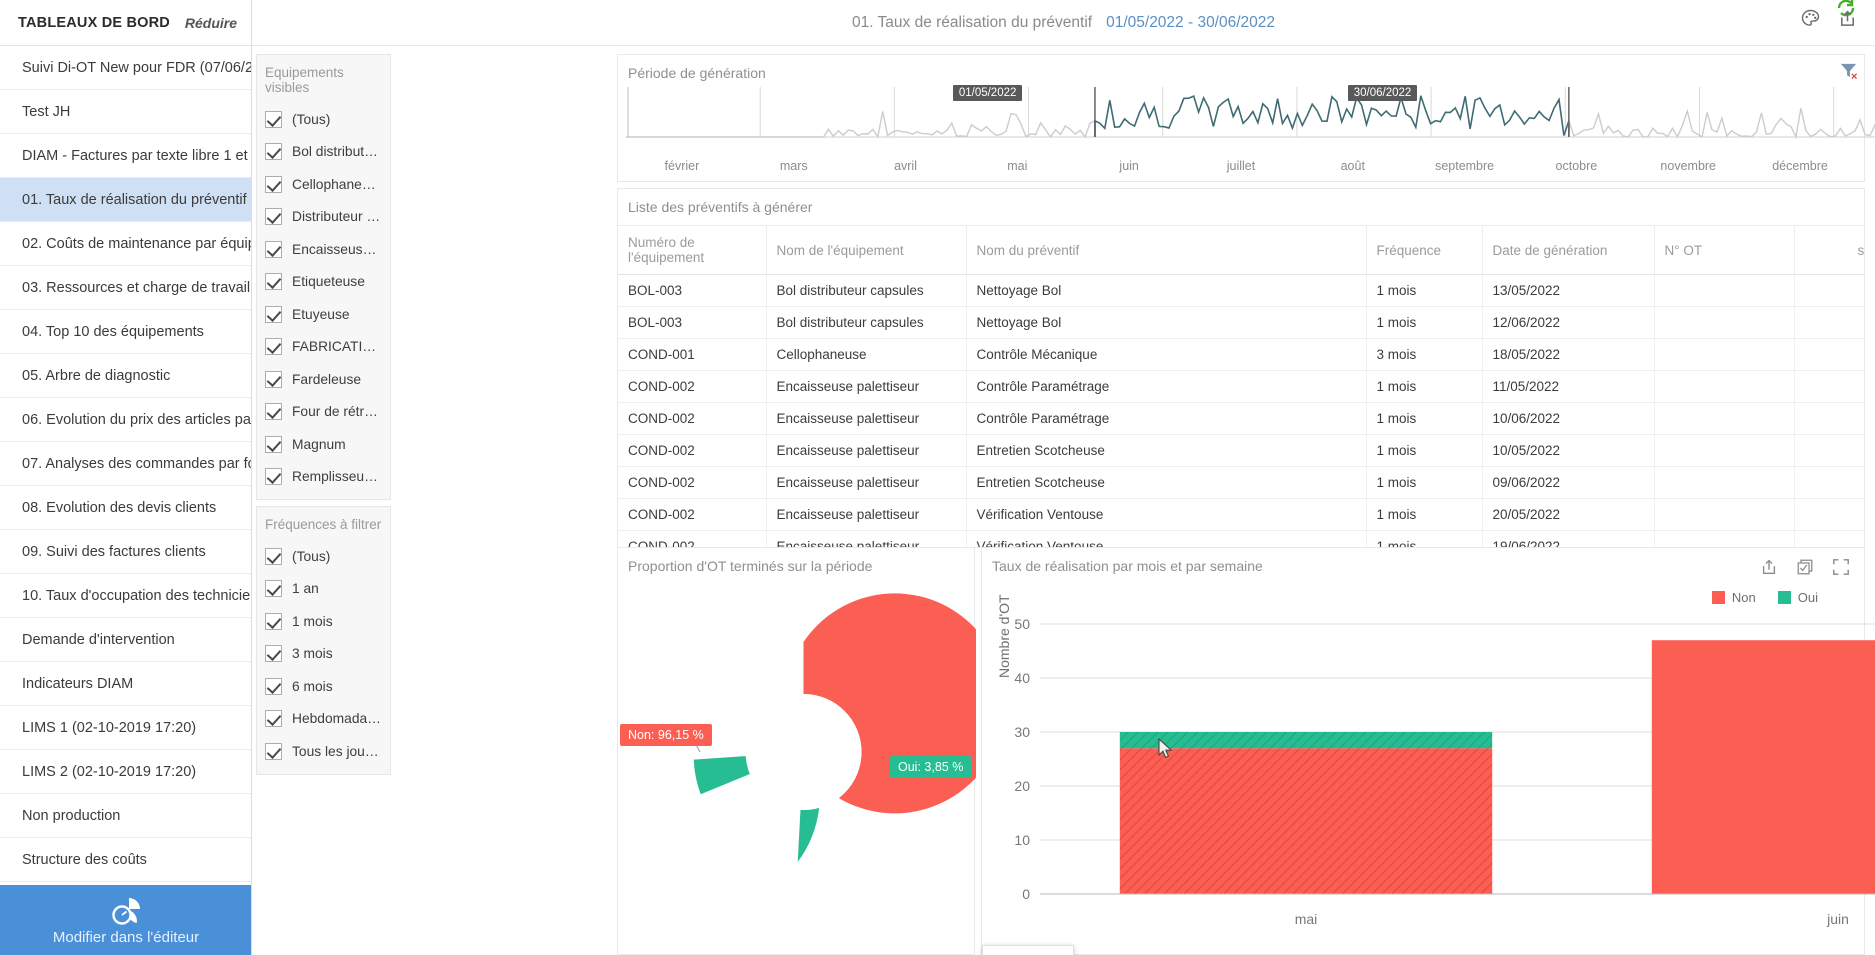 The height and width of the screenshot is (955, 1875). What do you see at coordinates (323, 444) in the screenshot?
I see `equipment-filter-option: Magnum` at bounding box center [323, 444].